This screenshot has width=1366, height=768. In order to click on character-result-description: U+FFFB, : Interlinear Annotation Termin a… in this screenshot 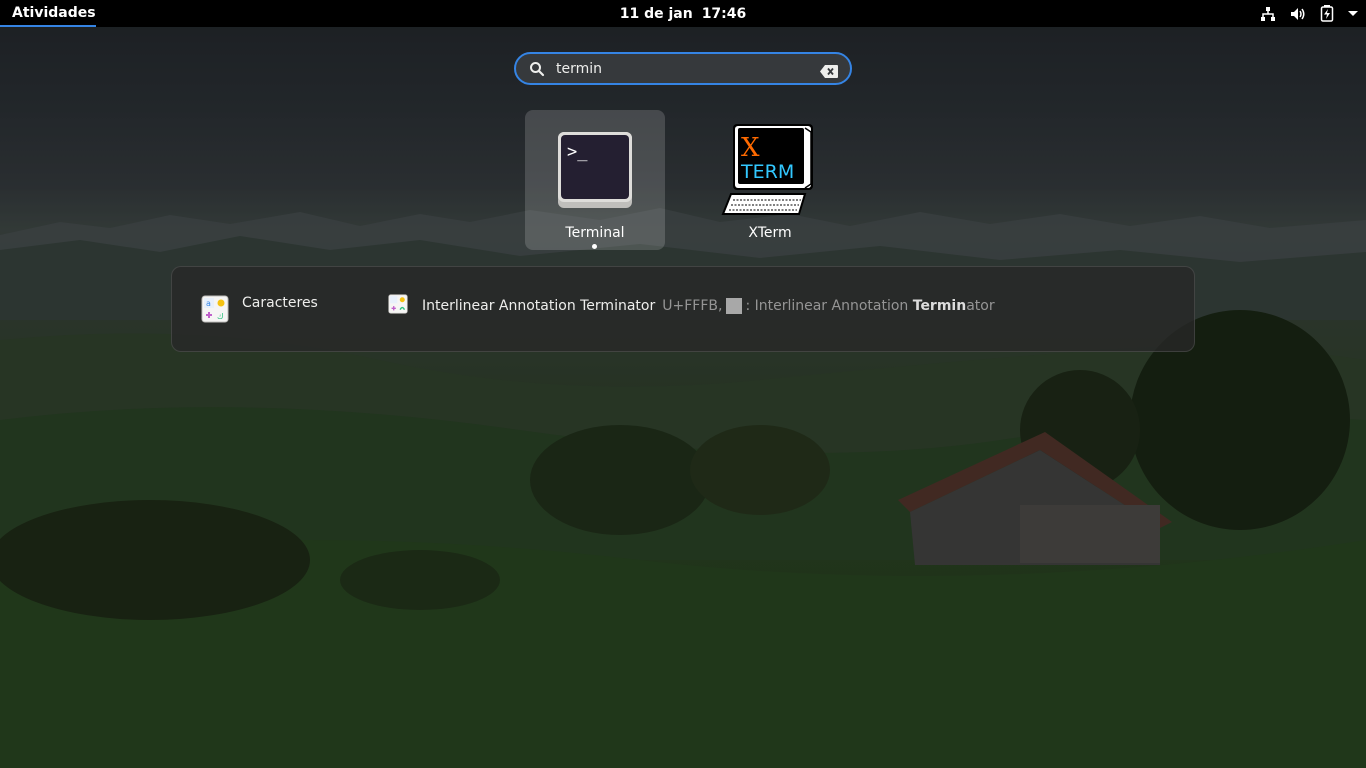, I will do `click(828, 306)`.